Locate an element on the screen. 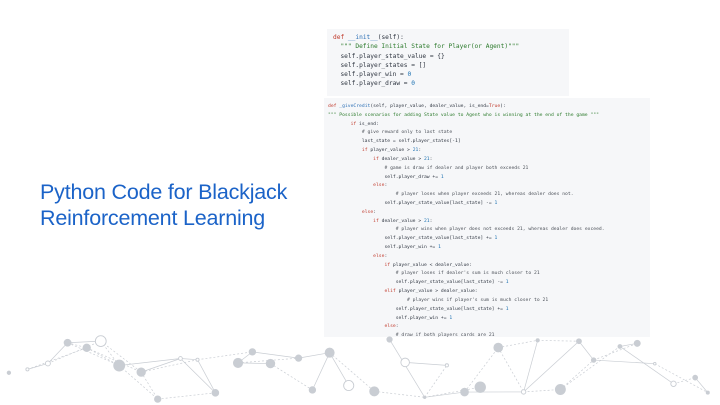 The width and height of the screenshot is (720, 405). title-line-1: Python Code for Blackjack is located at coordinates (164, 192).